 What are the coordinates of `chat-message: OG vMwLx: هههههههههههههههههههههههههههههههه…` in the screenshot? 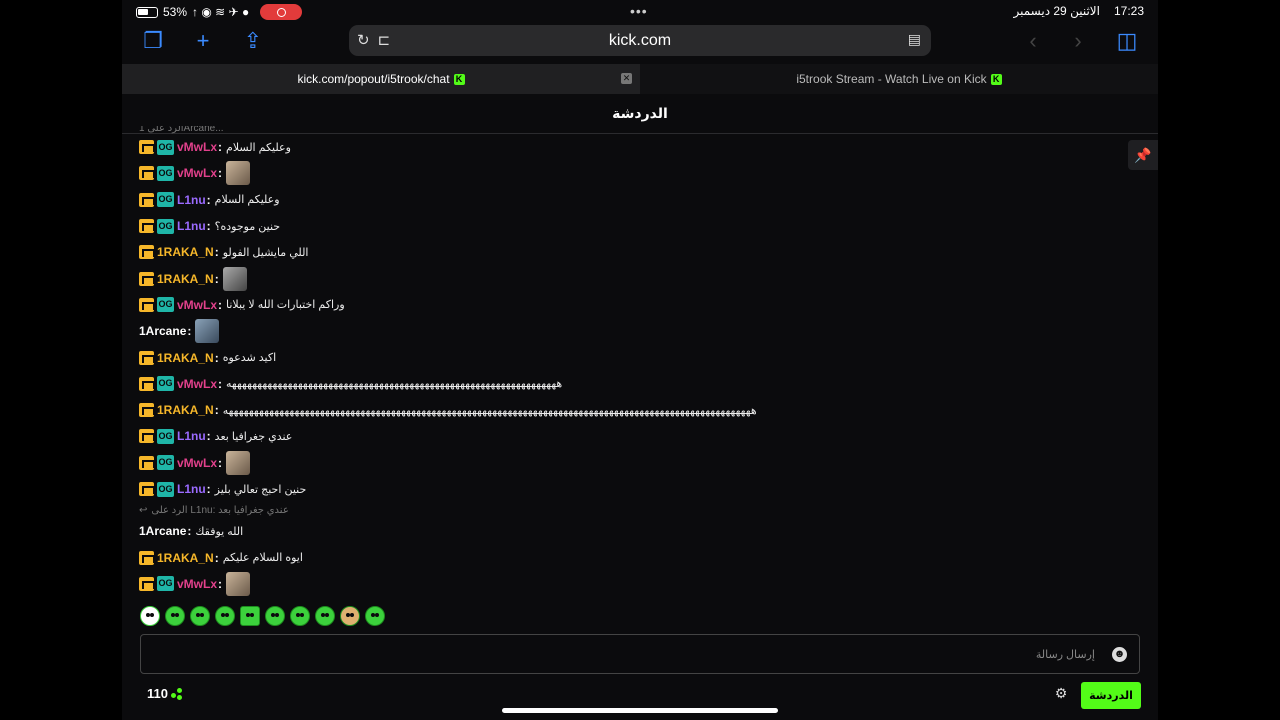 It's located at (629, 384).